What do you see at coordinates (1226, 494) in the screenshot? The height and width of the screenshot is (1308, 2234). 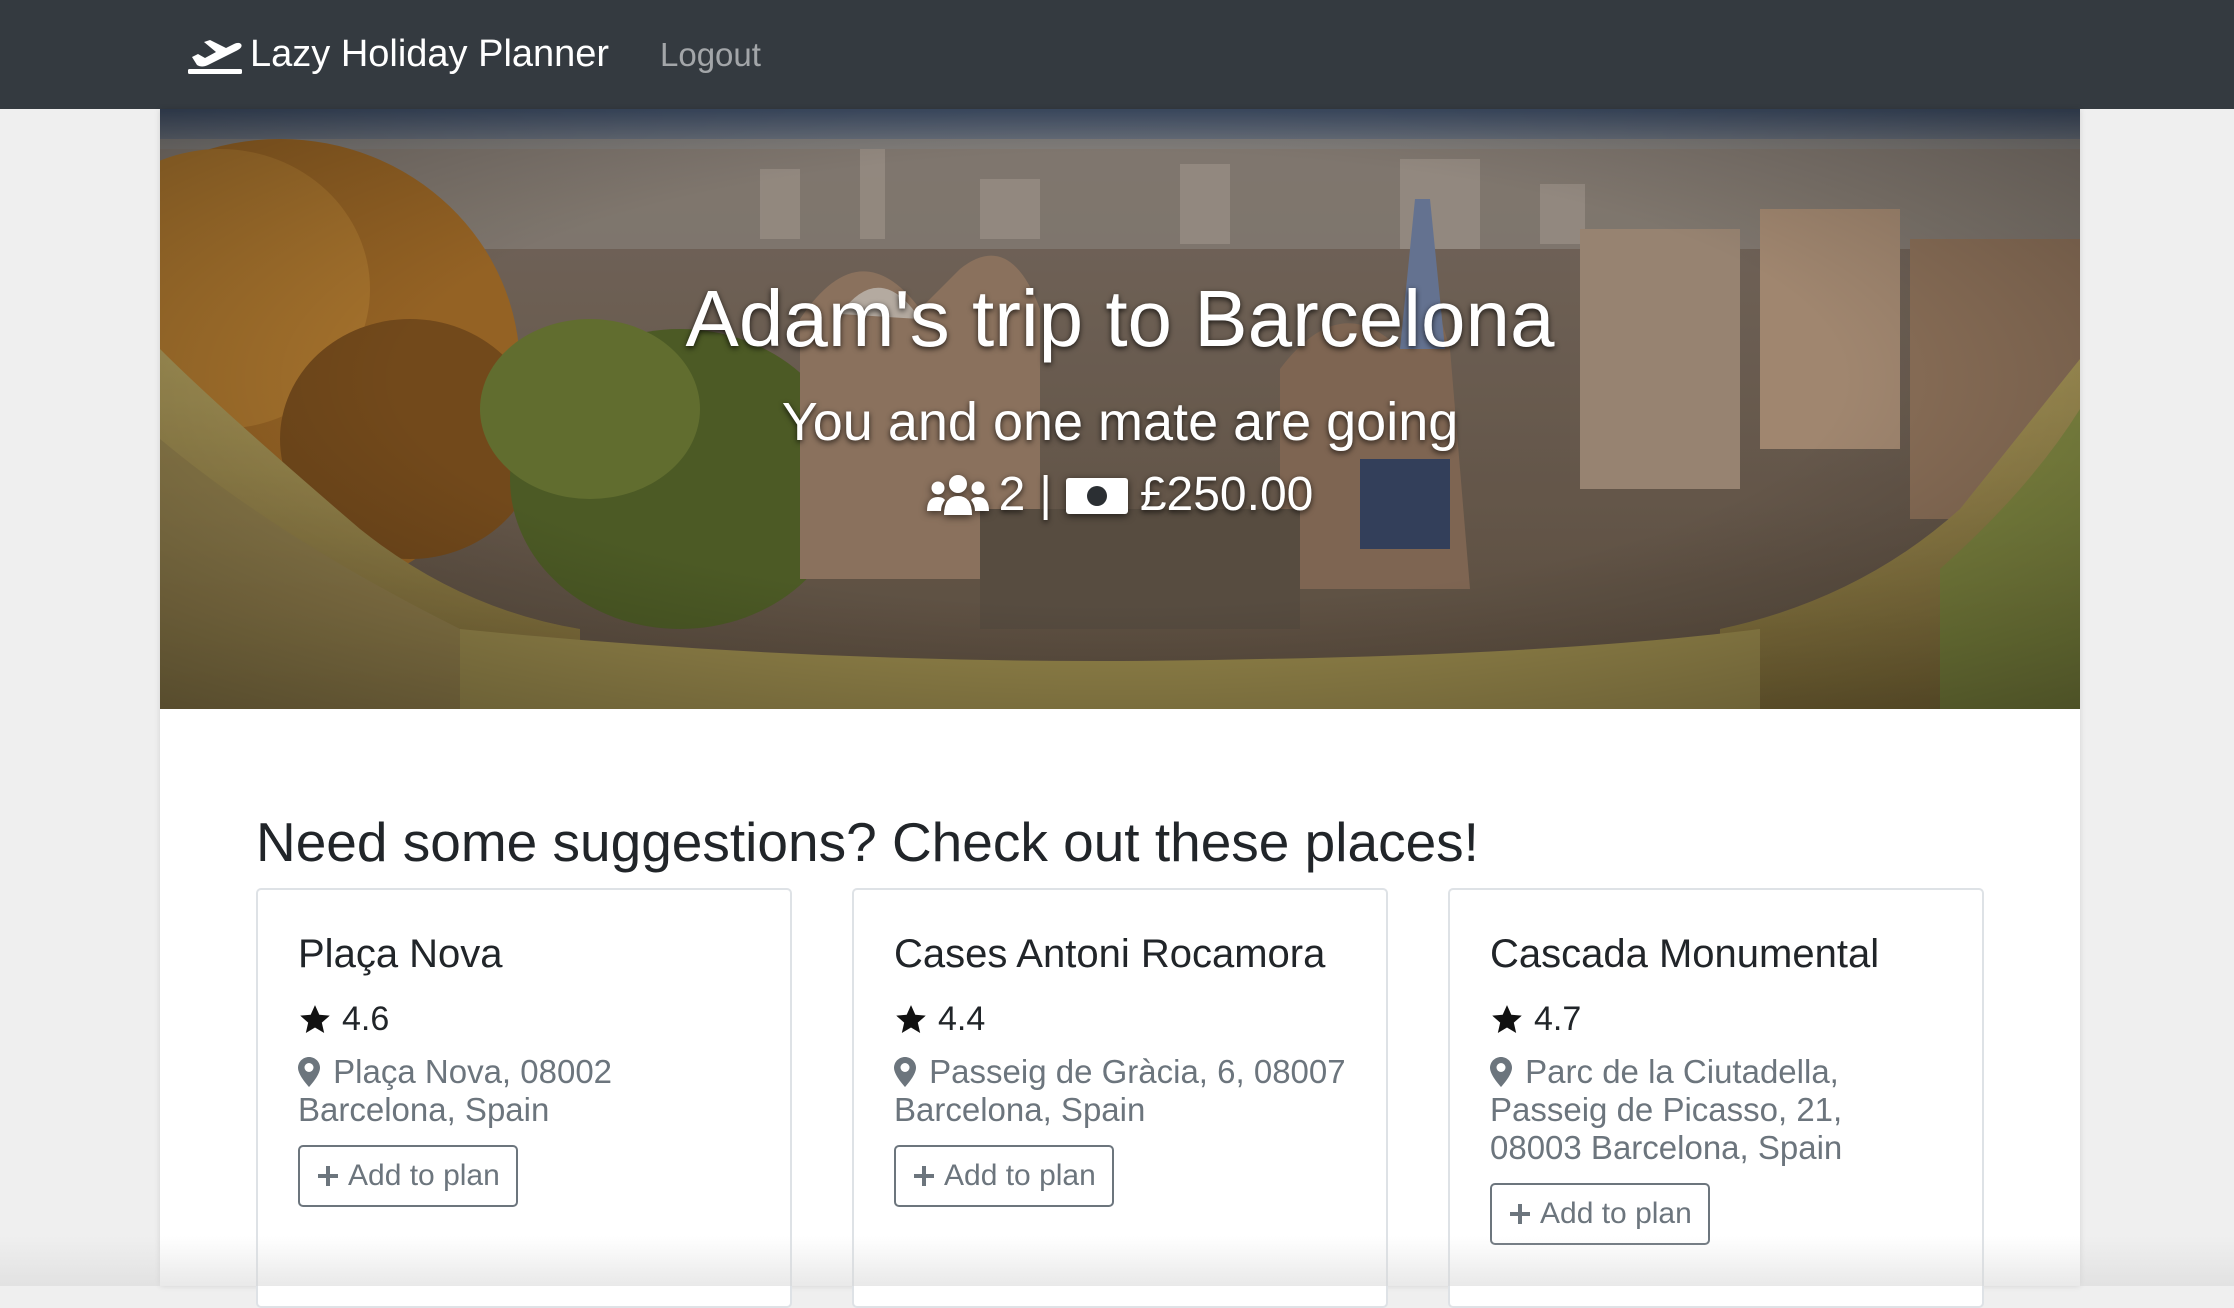 I see `budget-amount: £250.00` at bounding box center [1226, 494].